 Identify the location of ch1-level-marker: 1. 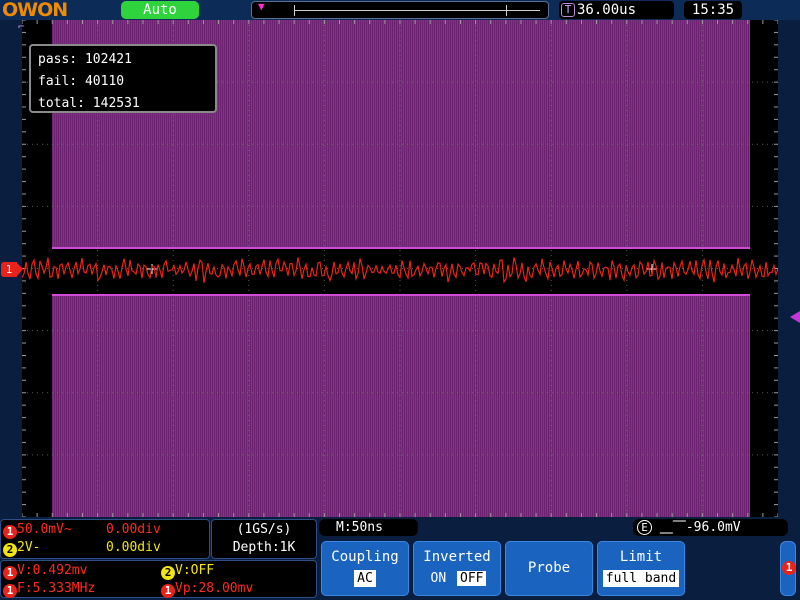
(12, 269).